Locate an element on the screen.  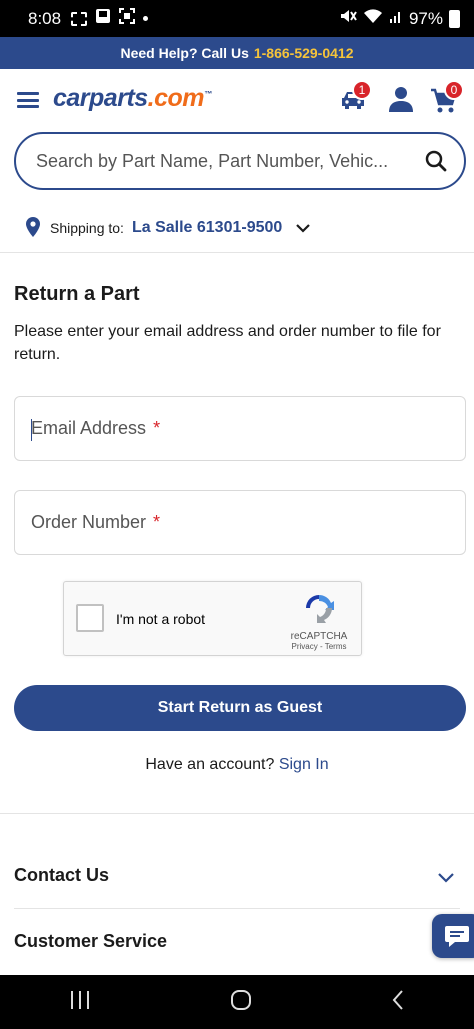
account-prompt: Have an account? Sign In is located at coordinates (237, 765).